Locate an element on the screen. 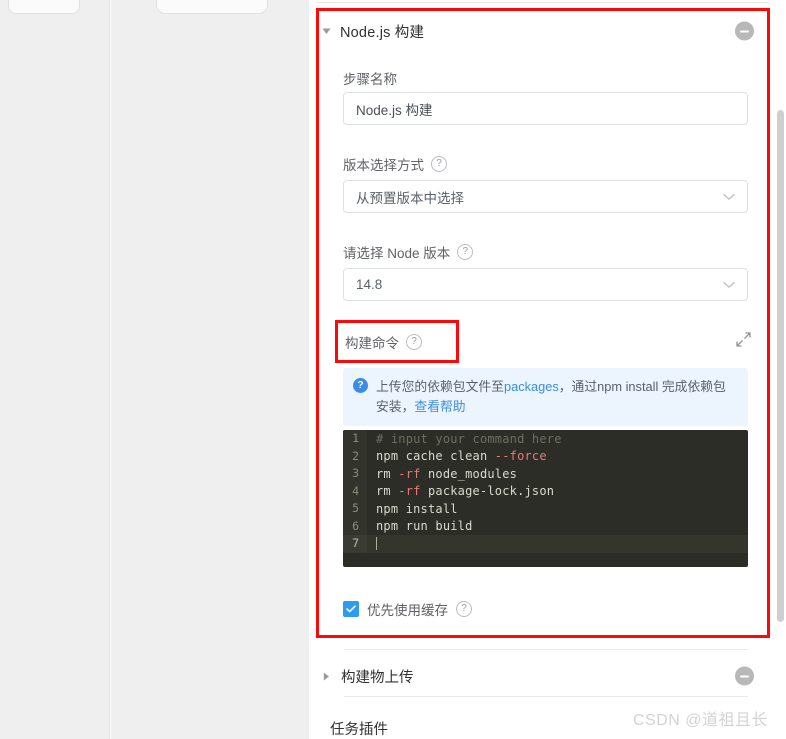 This screenshot has height=739, width=786. step-name-input: Node.js 构建 is located at coordinates (545, 108).